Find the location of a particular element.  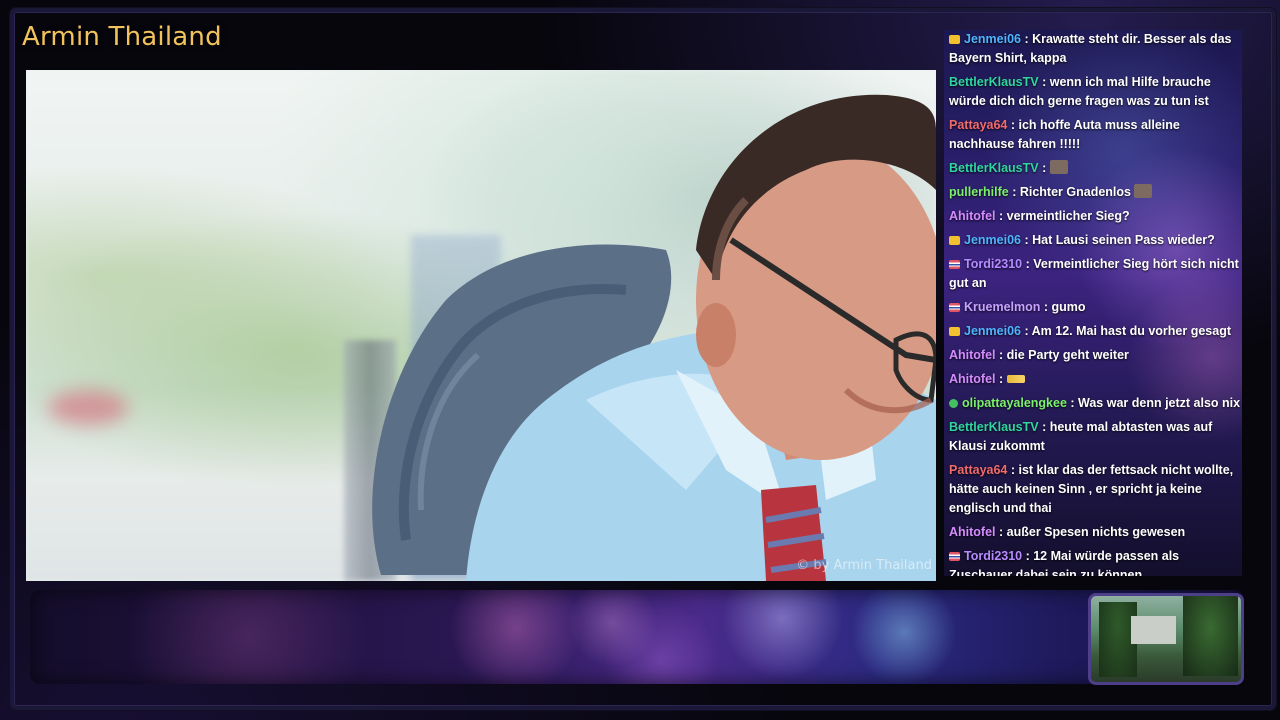

chat-message: Ahitofel : vermeintlicher Sieg? is located at coordinates (1093, 216).